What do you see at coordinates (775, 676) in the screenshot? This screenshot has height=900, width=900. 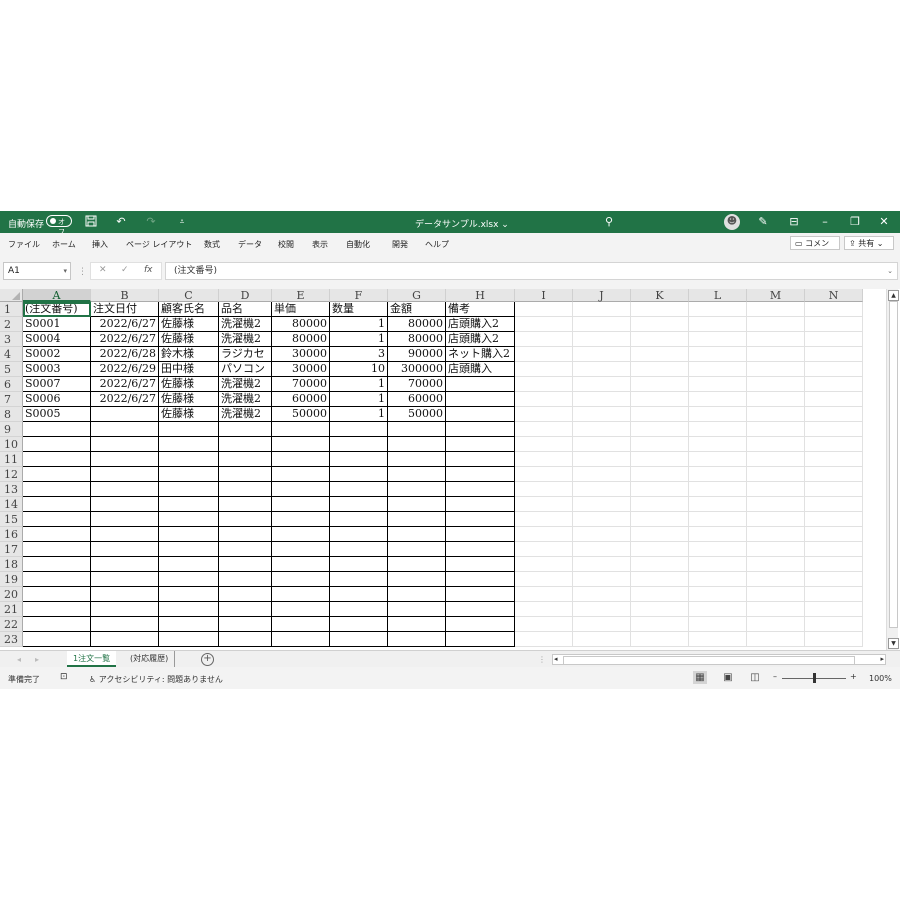 I see `zoom-out-icon: –` at bounding box center [775, 676].